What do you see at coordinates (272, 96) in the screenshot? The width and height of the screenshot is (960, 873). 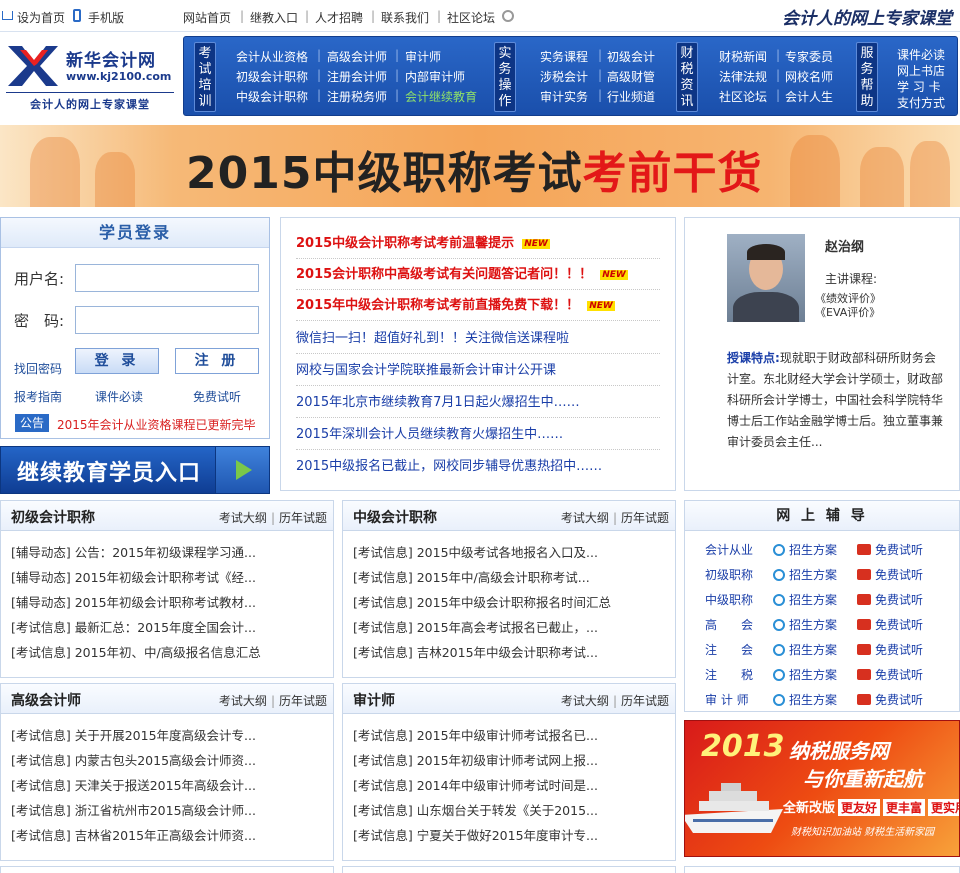 I see `nav-link: 中级会计职称` at bounding box center [272, 96].